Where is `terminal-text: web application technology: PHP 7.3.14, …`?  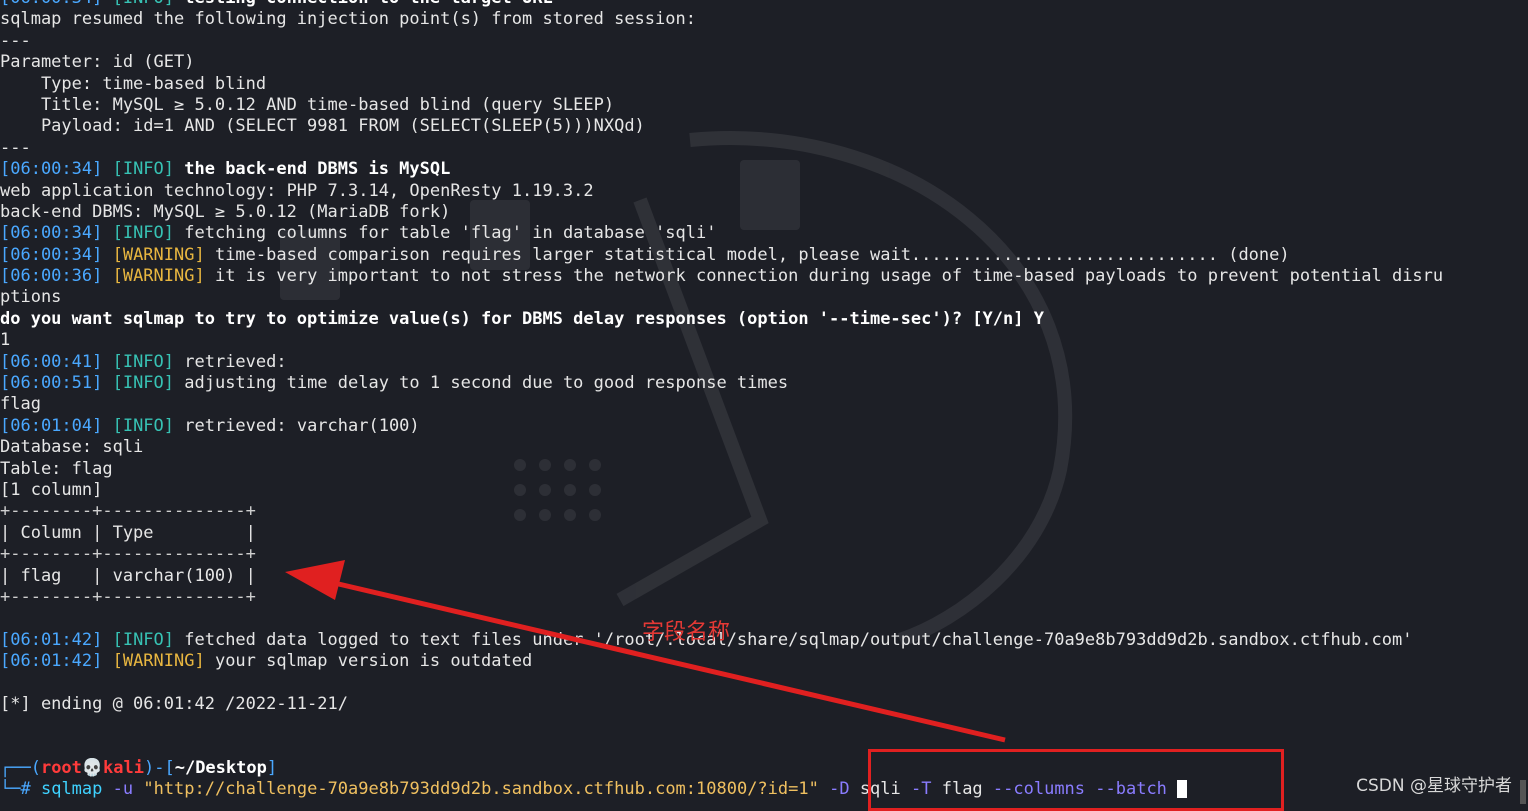 terminal-text: web application technology: PHP 7.3.14, … is located at coordinates (297, 190).